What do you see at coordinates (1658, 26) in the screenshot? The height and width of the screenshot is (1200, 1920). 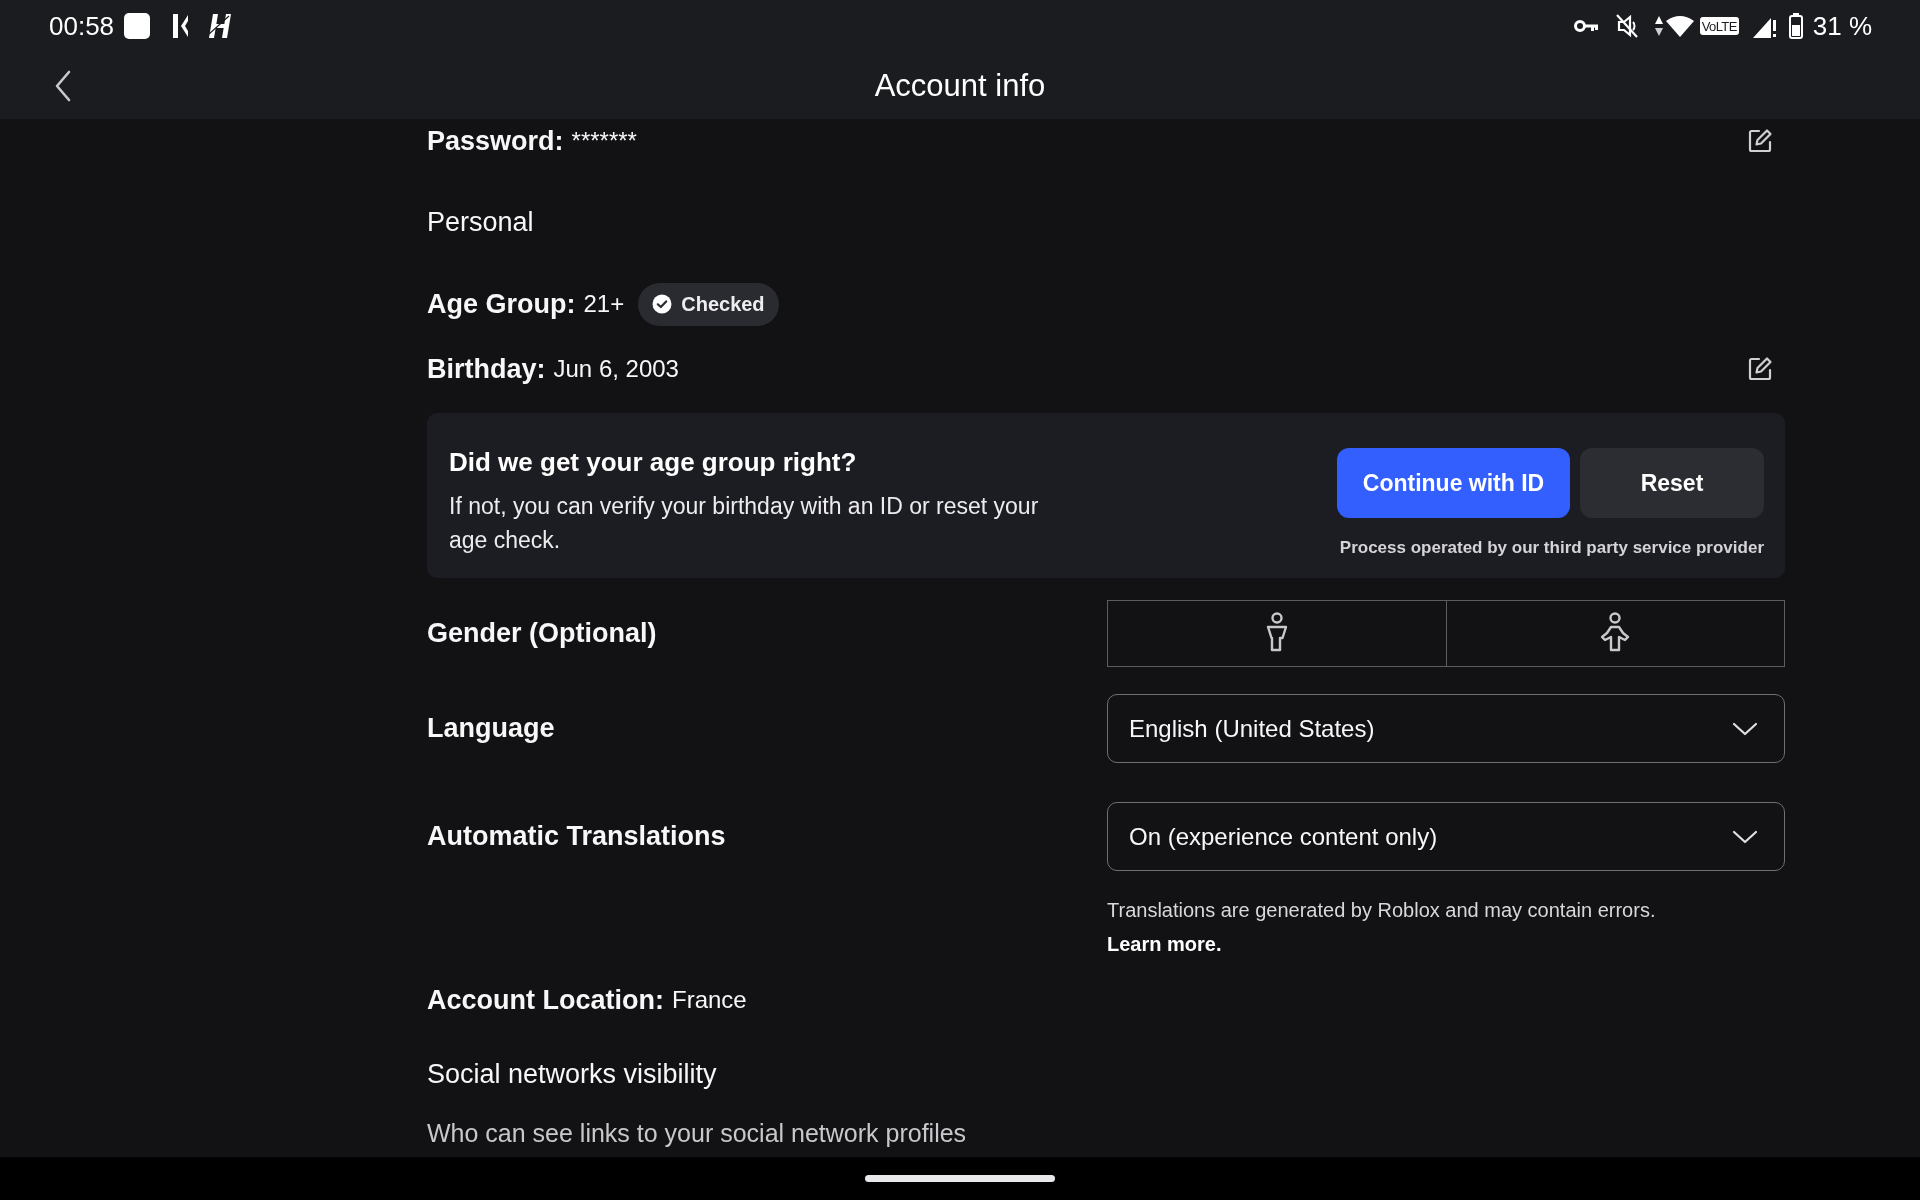 I see `data-arrows-icon` at bounding box center [1658, 26].